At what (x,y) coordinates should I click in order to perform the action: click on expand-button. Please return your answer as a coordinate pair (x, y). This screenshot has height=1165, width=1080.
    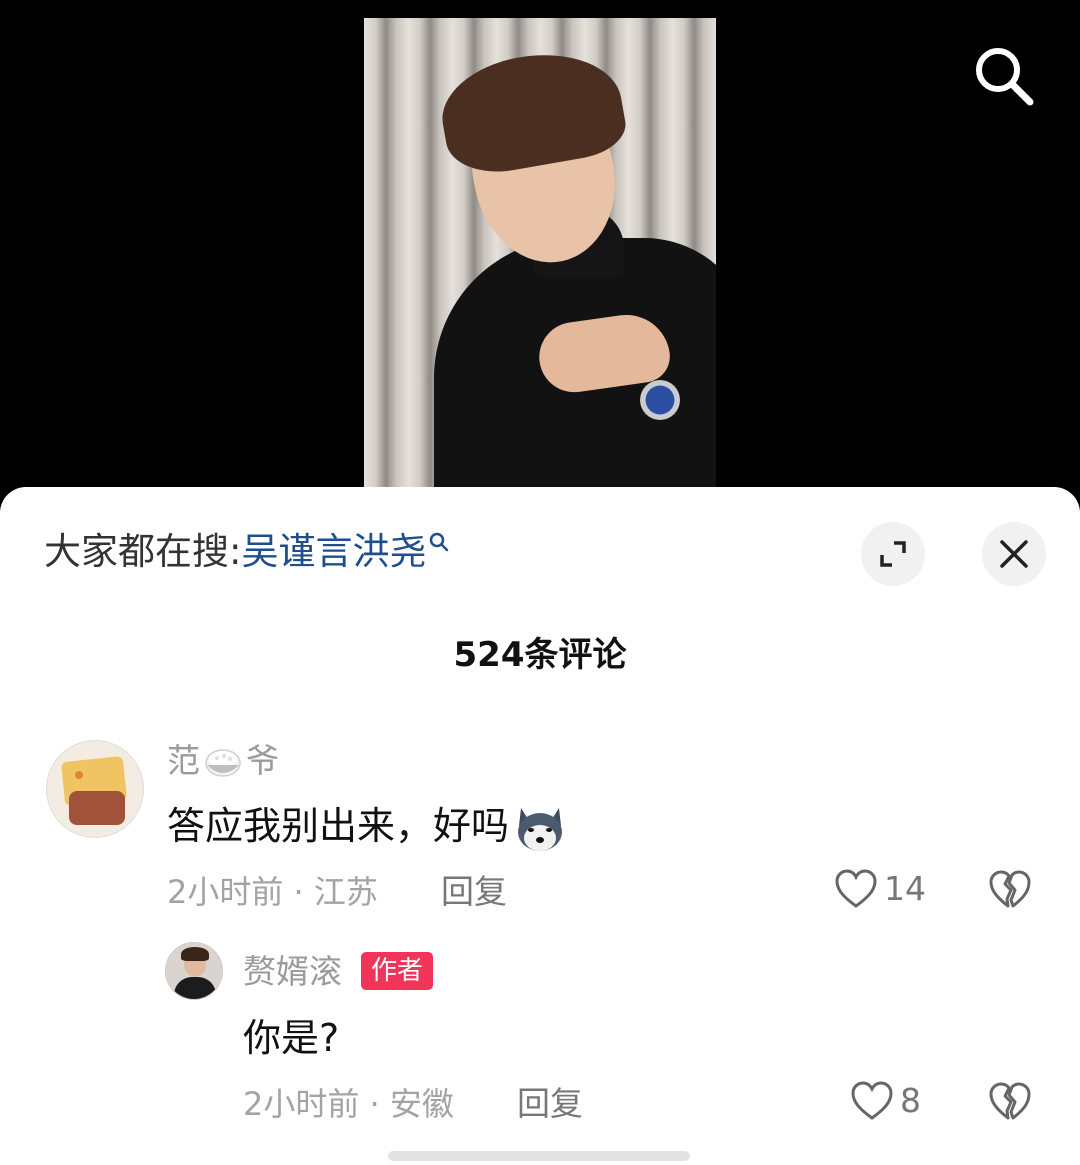
    Looking at the image, I should click on (893, 554).